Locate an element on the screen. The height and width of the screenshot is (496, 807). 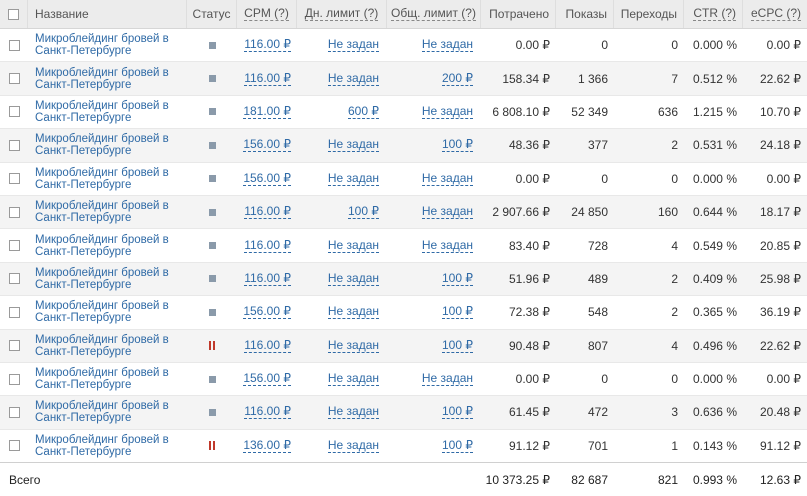
header-ctr: CTR (?) is located at coordinates (713, 14).